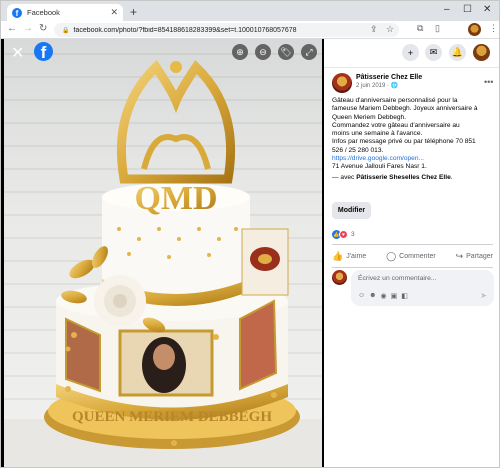  I want to click on caption-line: 71 Avenue Jallouli Fares Nasr 1., so click(379, 167).